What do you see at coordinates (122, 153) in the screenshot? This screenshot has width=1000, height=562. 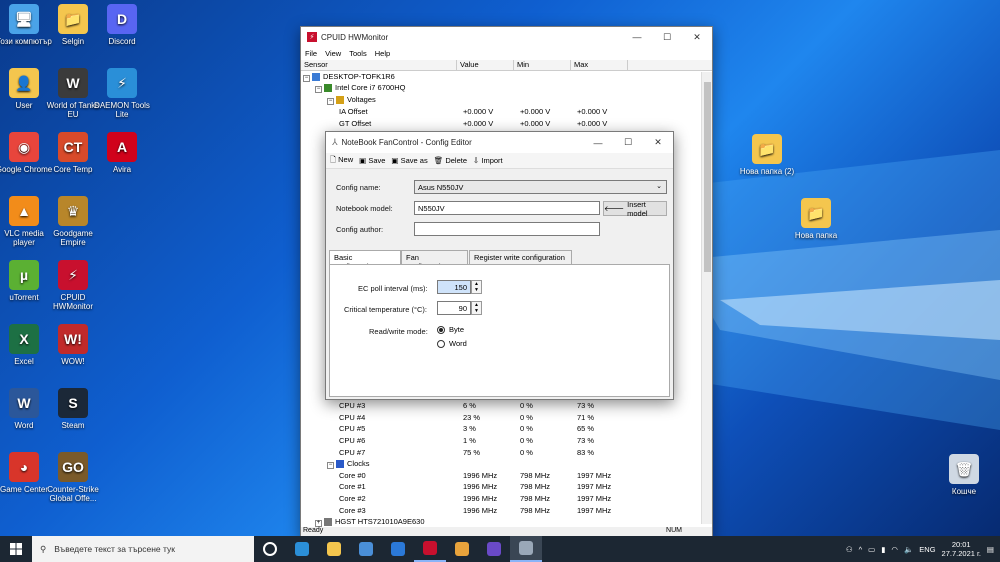 I see `desktop-icon: A Avira` at bounding box center [122, 153].